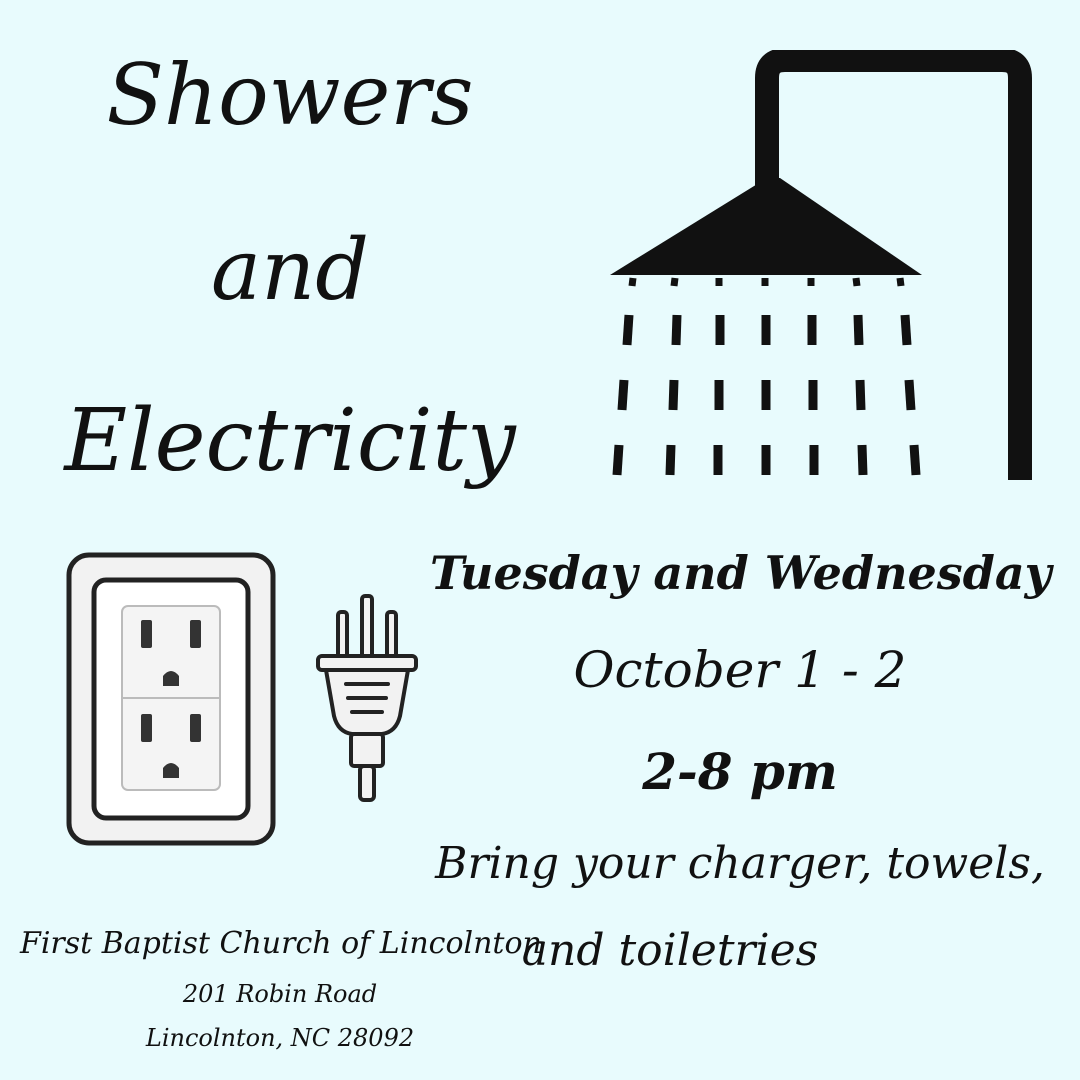 The width and height of the screenshot is (1080, 1080). I want to click on title-showers: Showers, so click(290, 95).